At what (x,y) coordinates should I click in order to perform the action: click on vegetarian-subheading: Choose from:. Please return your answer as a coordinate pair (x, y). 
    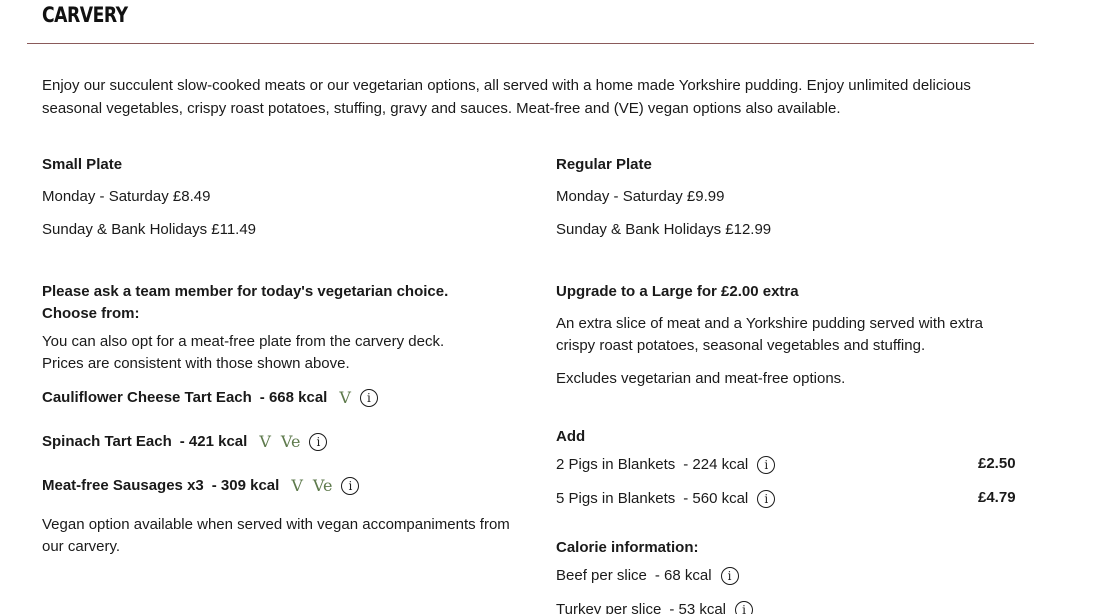
    Looking at the image, I should click on (91, 313).